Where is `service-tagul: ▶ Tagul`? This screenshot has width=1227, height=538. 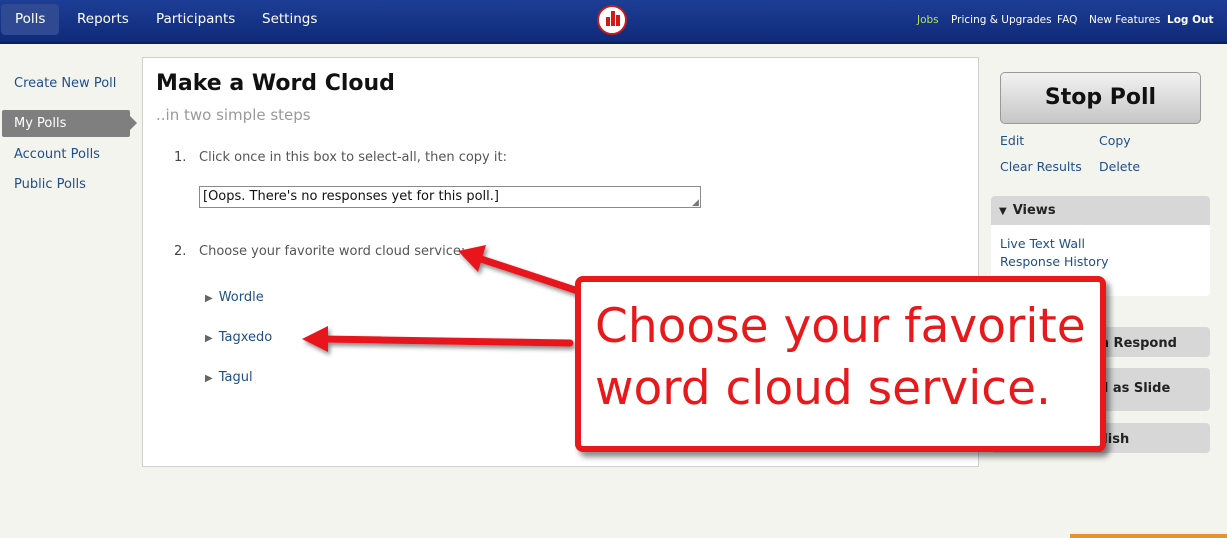
service-tagul: ▶ Tagul is located at coordinates (229, 377).